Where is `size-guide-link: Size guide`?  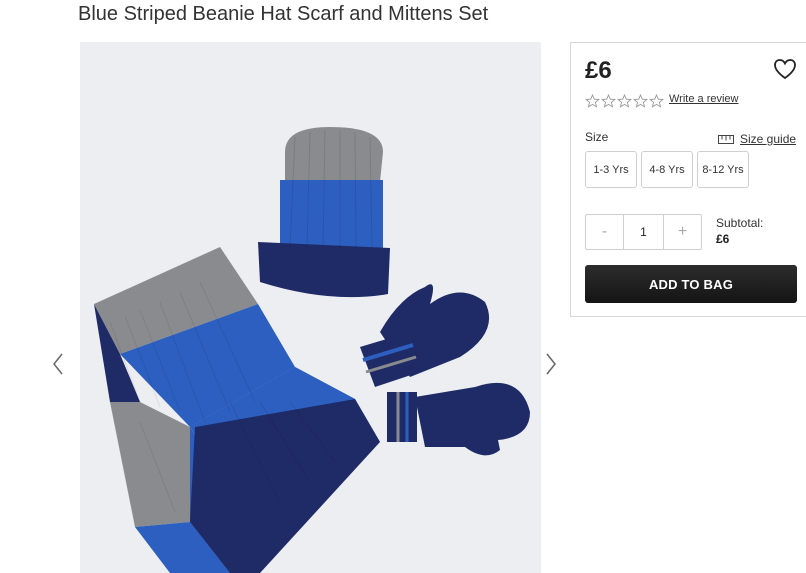
size-guide-link: Size guide is located at coordinates (757, 139).